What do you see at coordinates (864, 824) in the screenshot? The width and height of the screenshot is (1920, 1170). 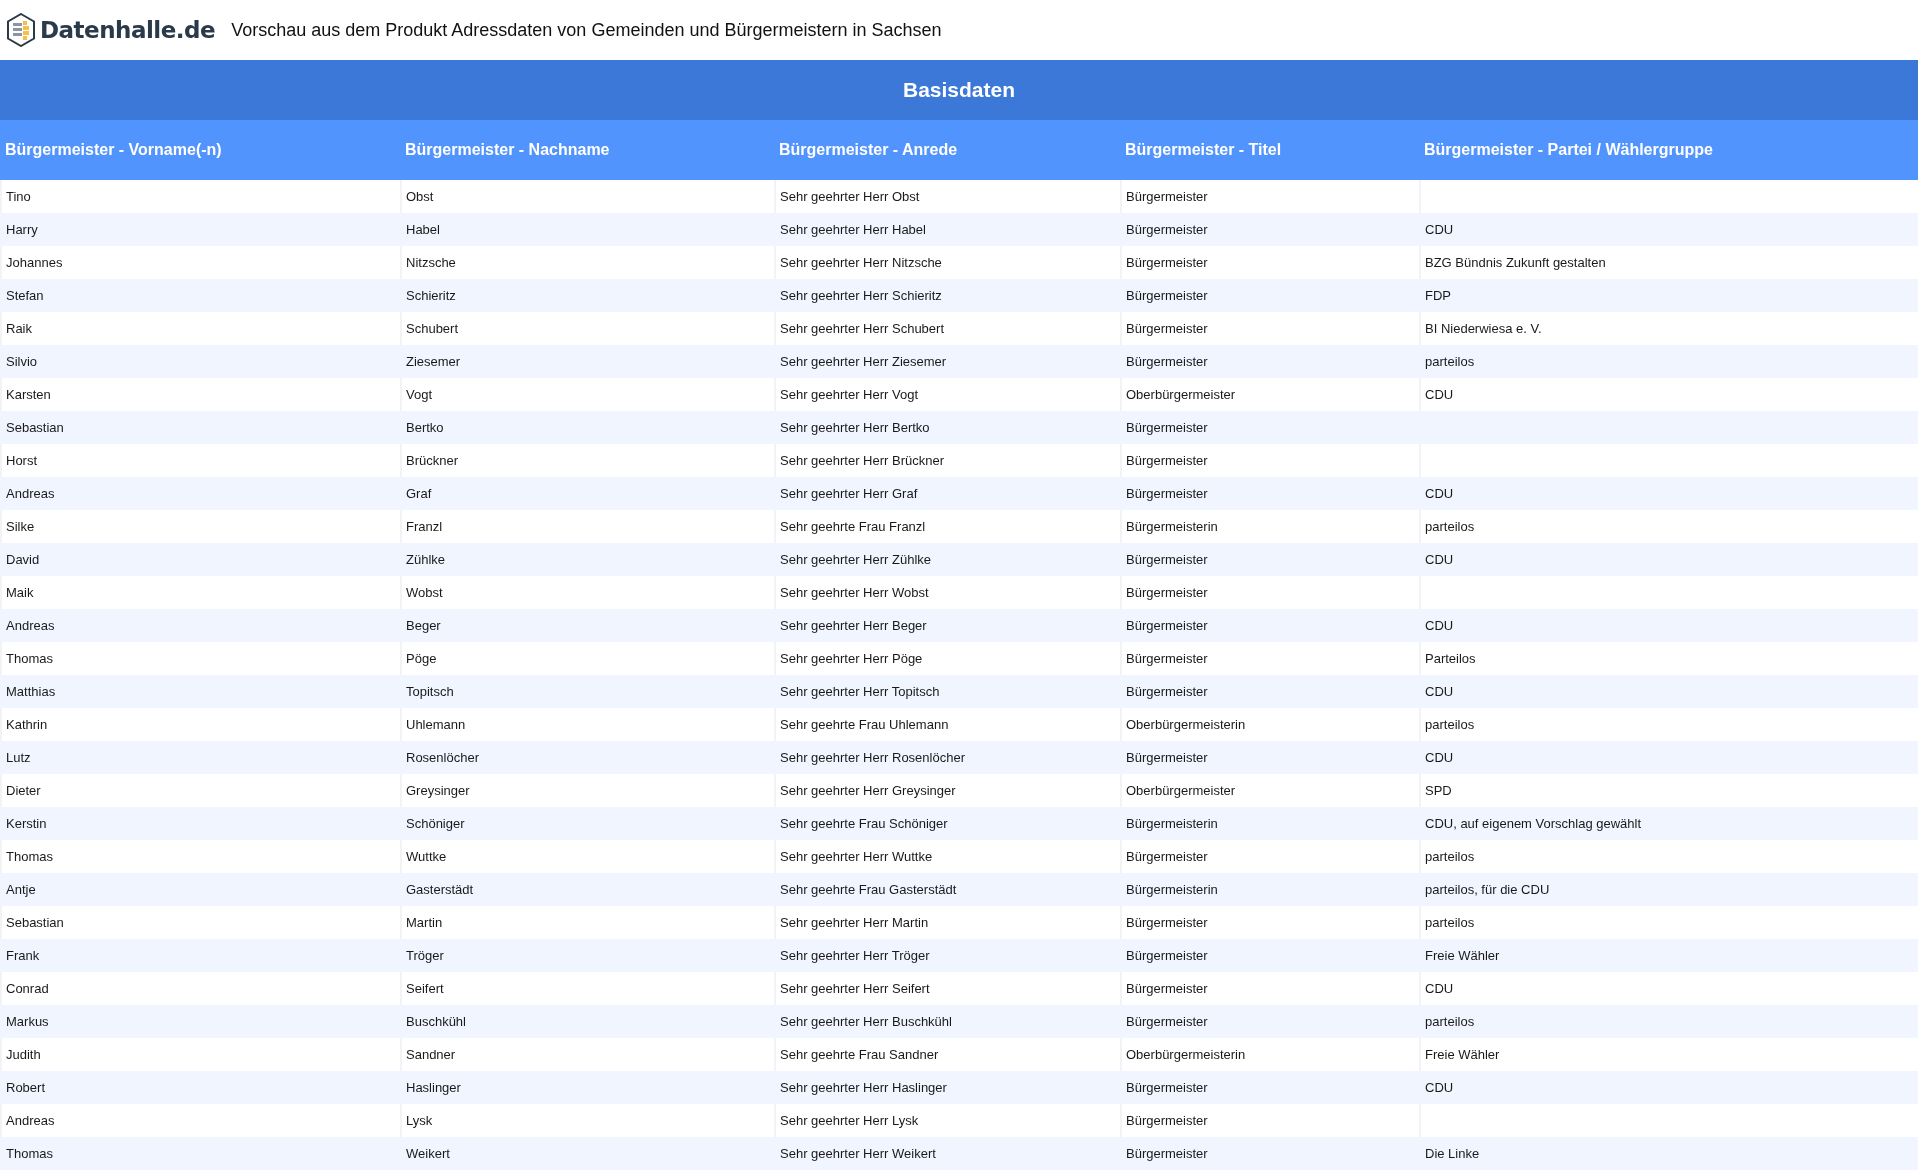 I see `table-cell-text: Sehr geehrte Frau Schöniger` at bounding box center [864, 824].